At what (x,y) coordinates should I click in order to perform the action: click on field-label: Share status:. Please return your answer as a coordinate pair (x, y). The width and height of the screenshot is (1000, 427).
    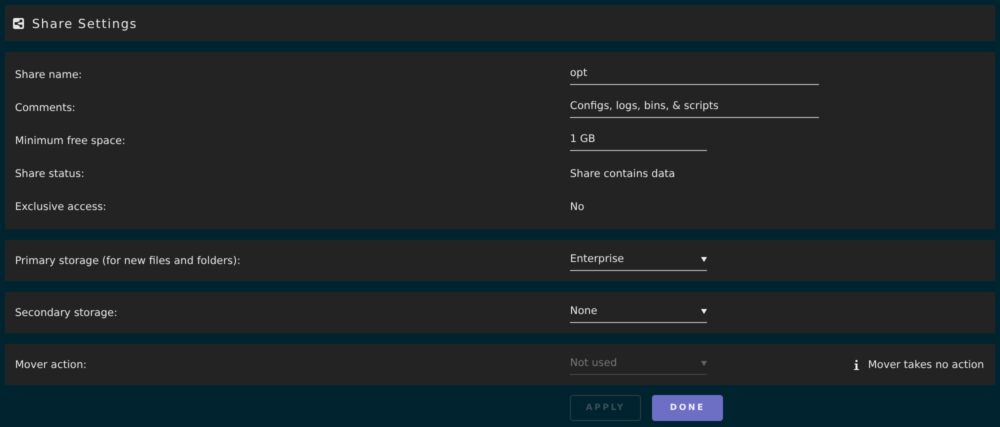
    Looking at the image, I should click on (50, 174).